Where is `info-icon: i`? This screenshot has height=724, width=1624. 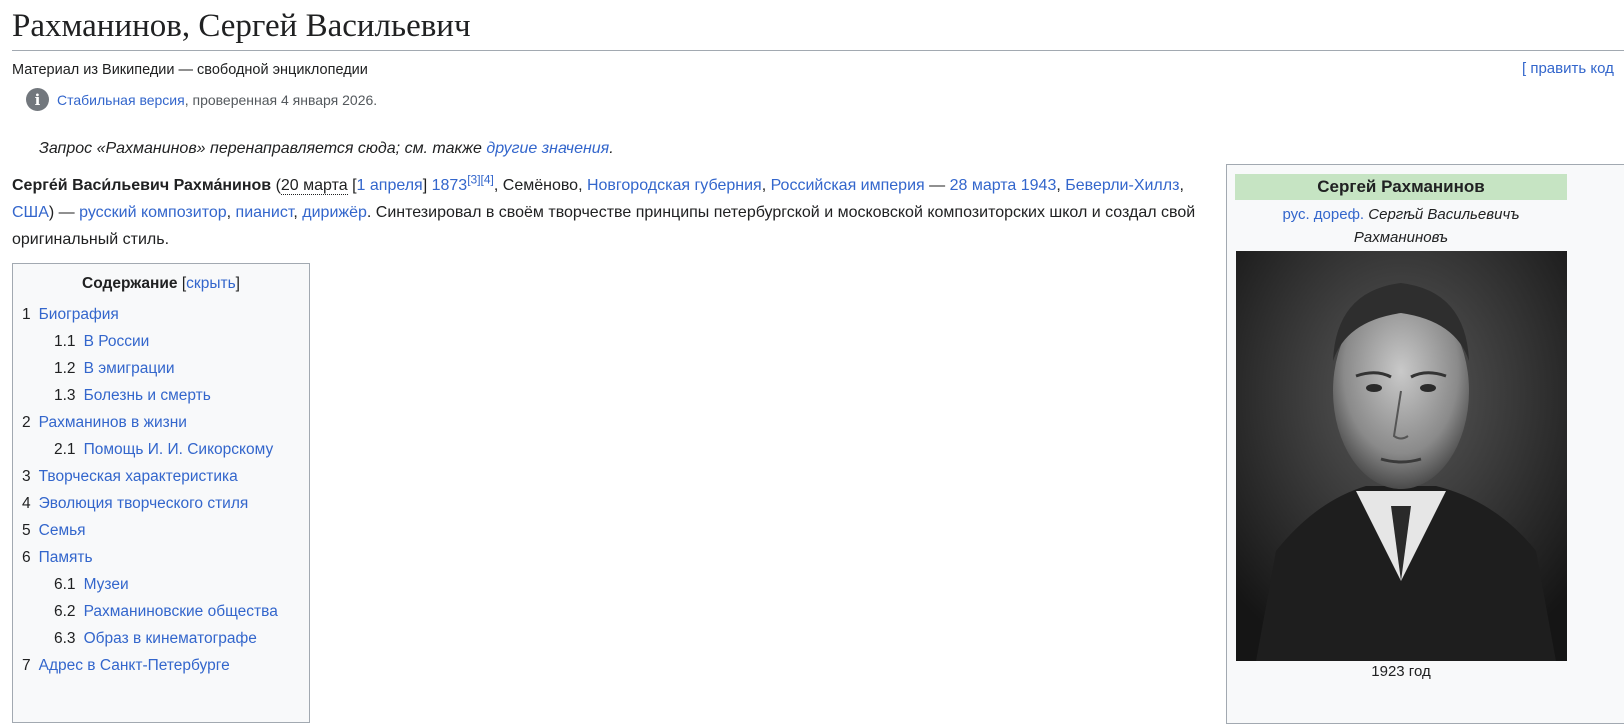 info-icon: i is located at coordinates (37, 99).